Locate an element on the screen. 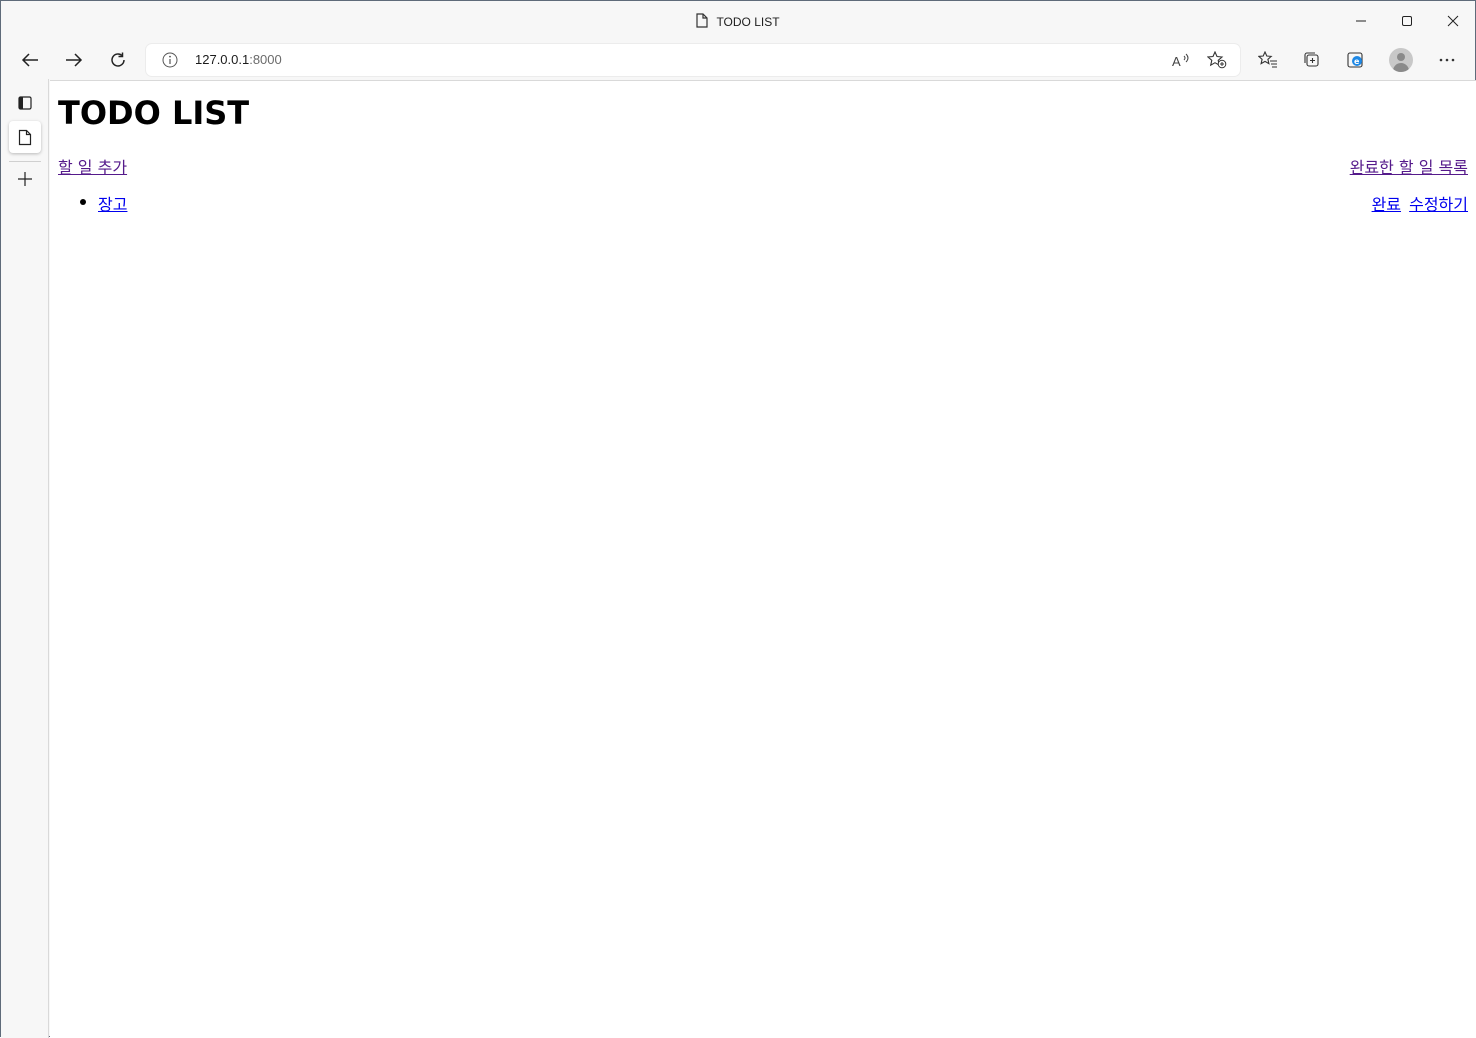  profile-avatar is located at coordinates (1401, 60).